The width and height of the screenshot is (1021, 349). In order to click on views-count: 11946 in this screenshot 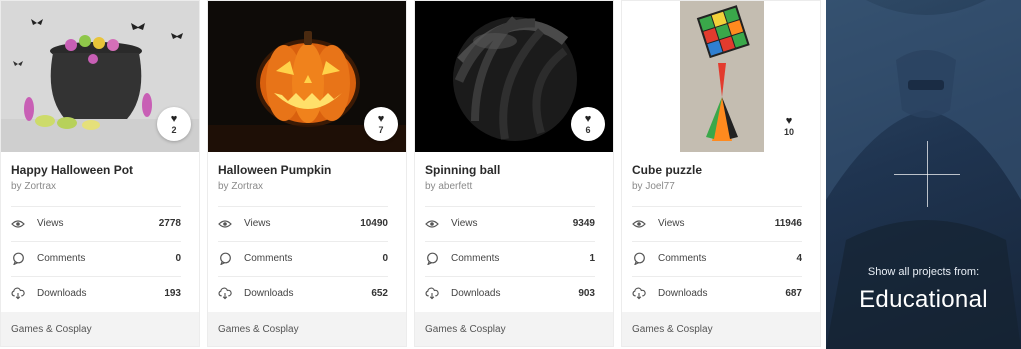, I will do `click(788, 223)`.